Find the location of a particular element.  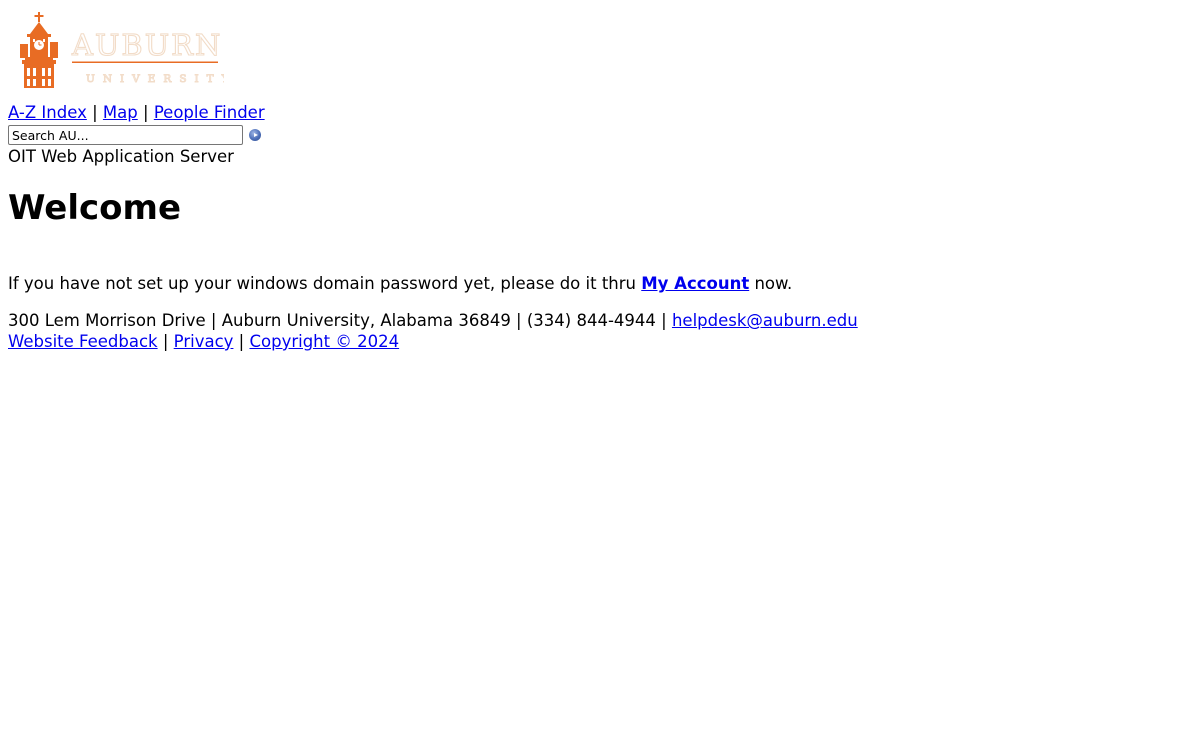

logo-rule is located at coordinates (145, 62).